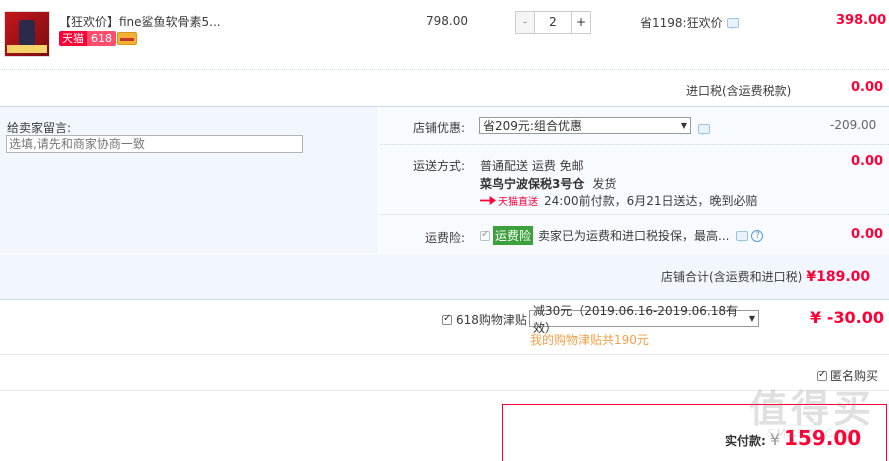 This screenshot has width=889, height=461. Describe the element at coordinates (867, 87) in the screenshot. I see `import-tax-value: 0.00` at that location.